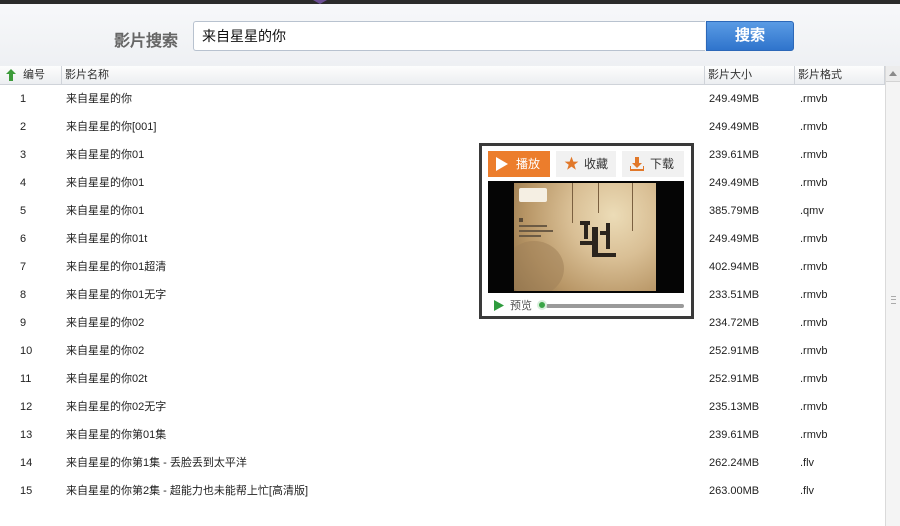 This screenshot has height=526, width=900. I want to click on table-row: 15 来自星星的你第2集 - 超能力也未能帮上忙[高清版] 263.00MB .flv, so click(442, 491).